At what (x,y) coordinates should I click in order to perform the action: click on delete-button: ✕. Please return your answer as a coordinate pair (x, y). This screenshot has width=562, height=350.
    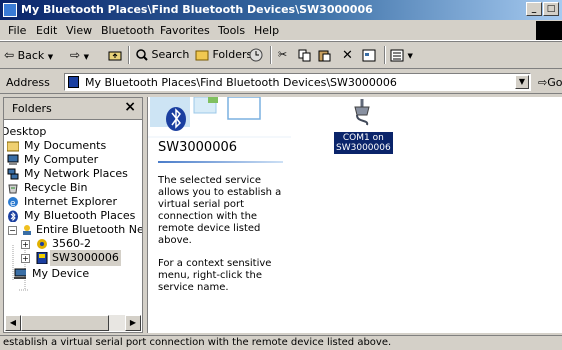
    Looking at the image, I should click on (347, 55).